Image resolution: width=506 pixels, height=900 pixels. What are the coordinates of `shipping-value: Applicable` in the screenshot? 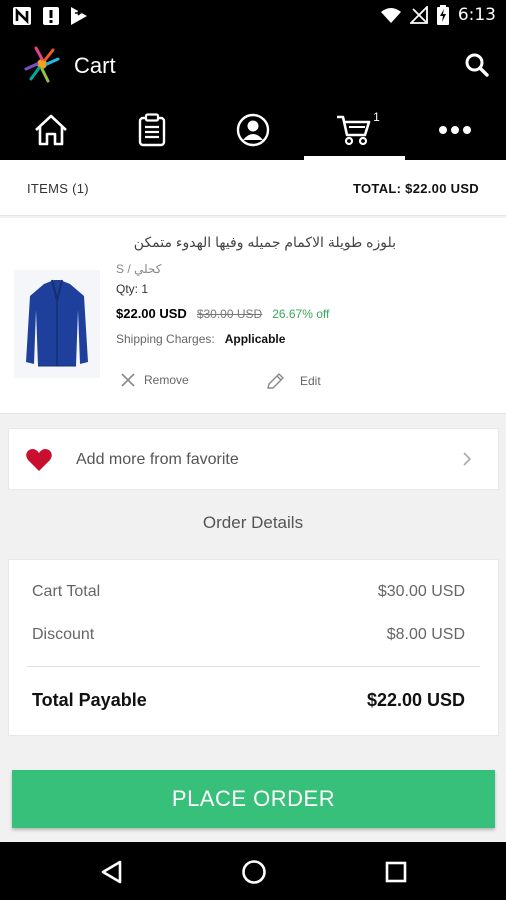 It's located at (255, 339).